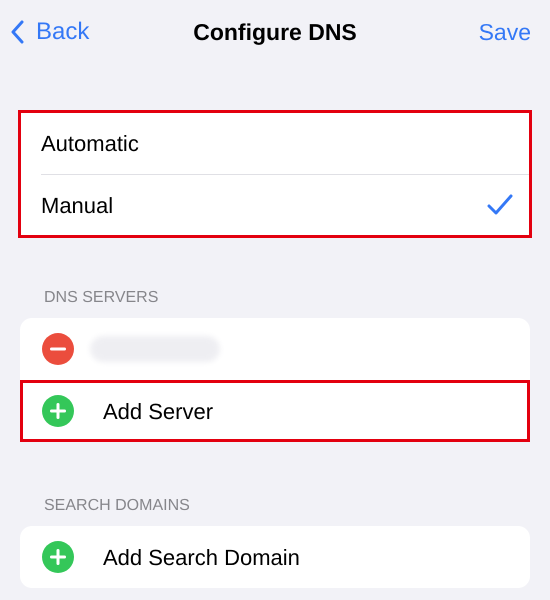  Describe the element at coordinates (102, 298) in the screenshot. I see `section-header: DNS SERVERS` at that location.